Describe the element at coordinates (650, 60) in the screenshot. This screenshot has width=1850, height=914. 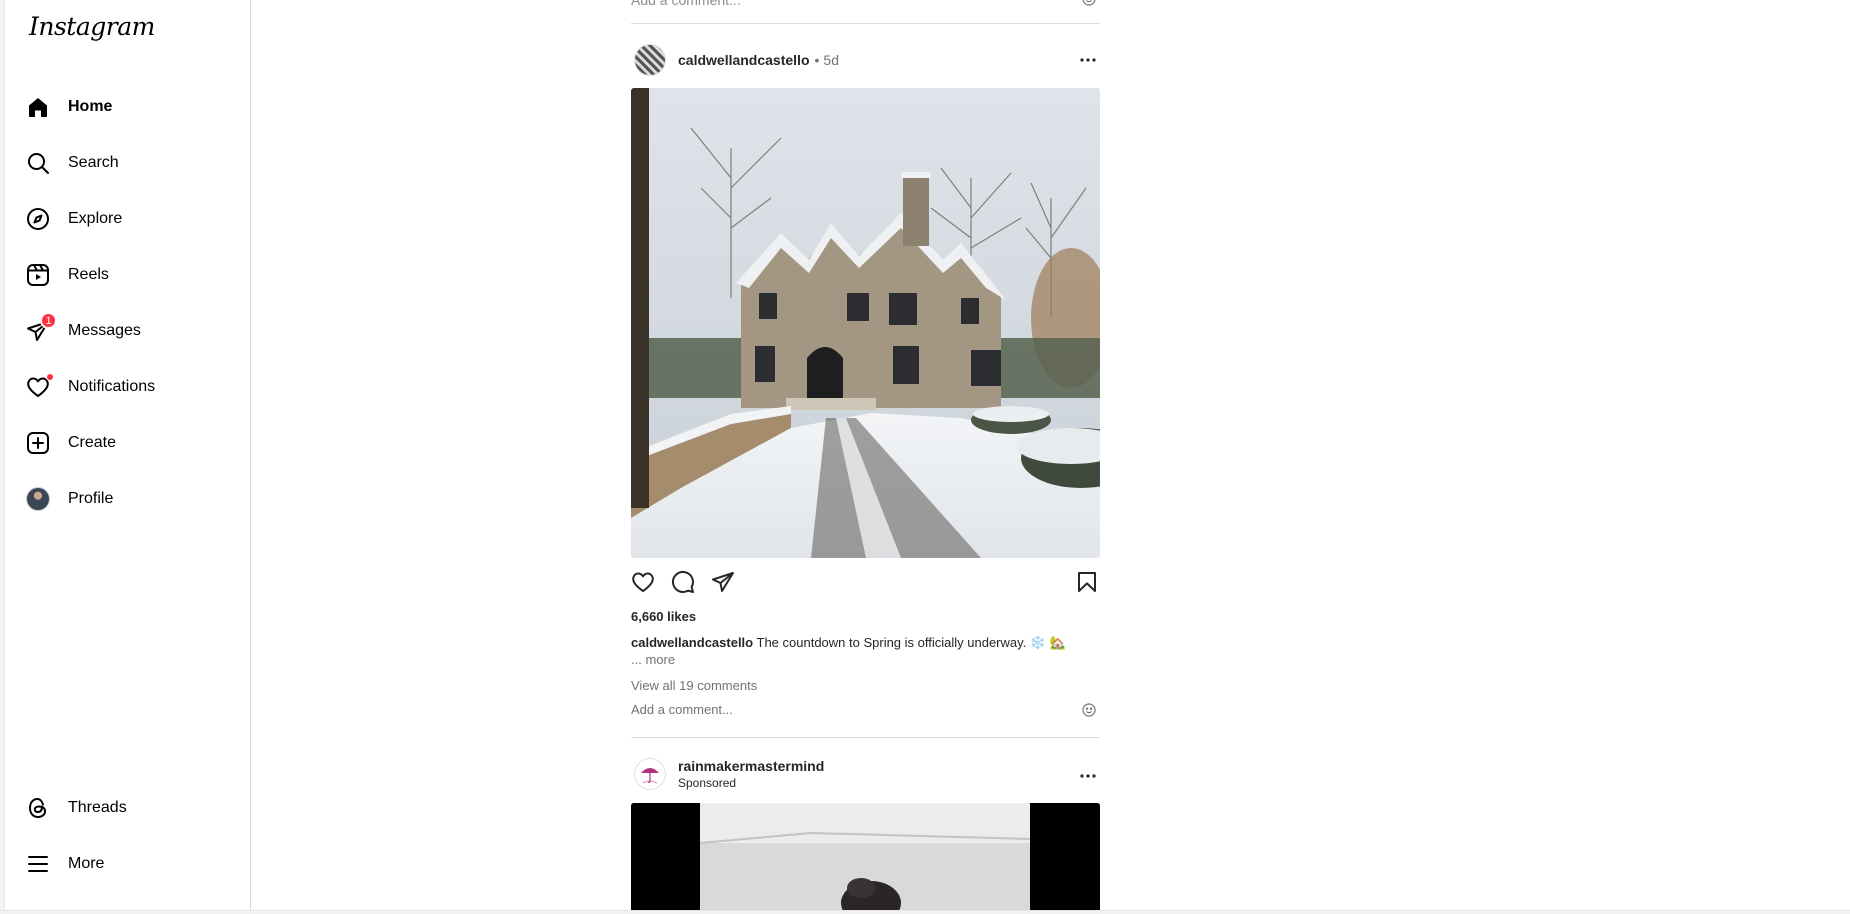
I see `post-author-avatar` at that location.